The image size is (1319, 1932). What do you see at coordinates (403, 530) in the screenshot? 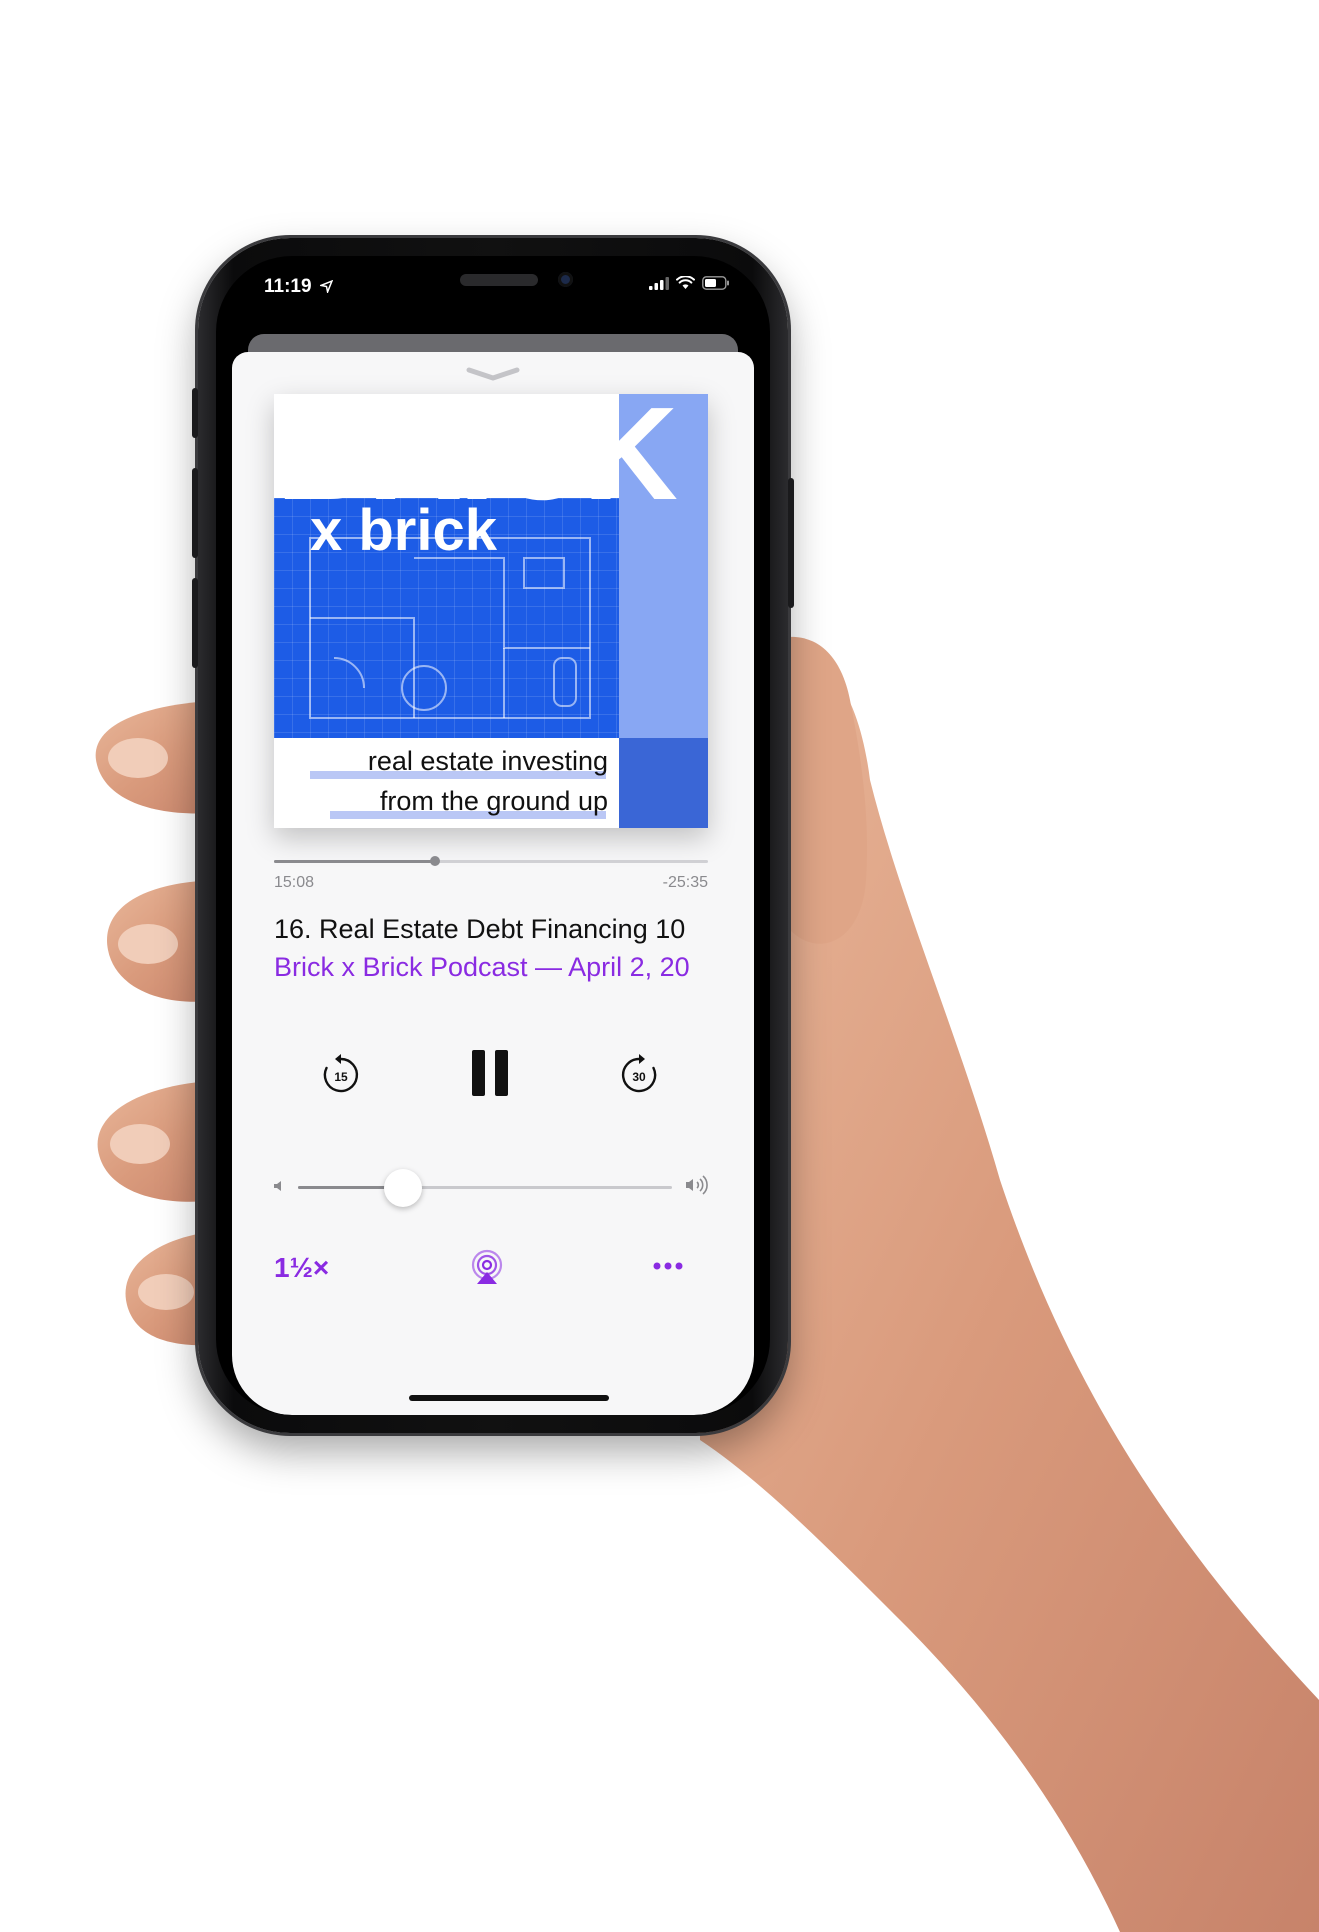
I see `artwork-title-x-brick: x brick` at bounding box center [403, 530].